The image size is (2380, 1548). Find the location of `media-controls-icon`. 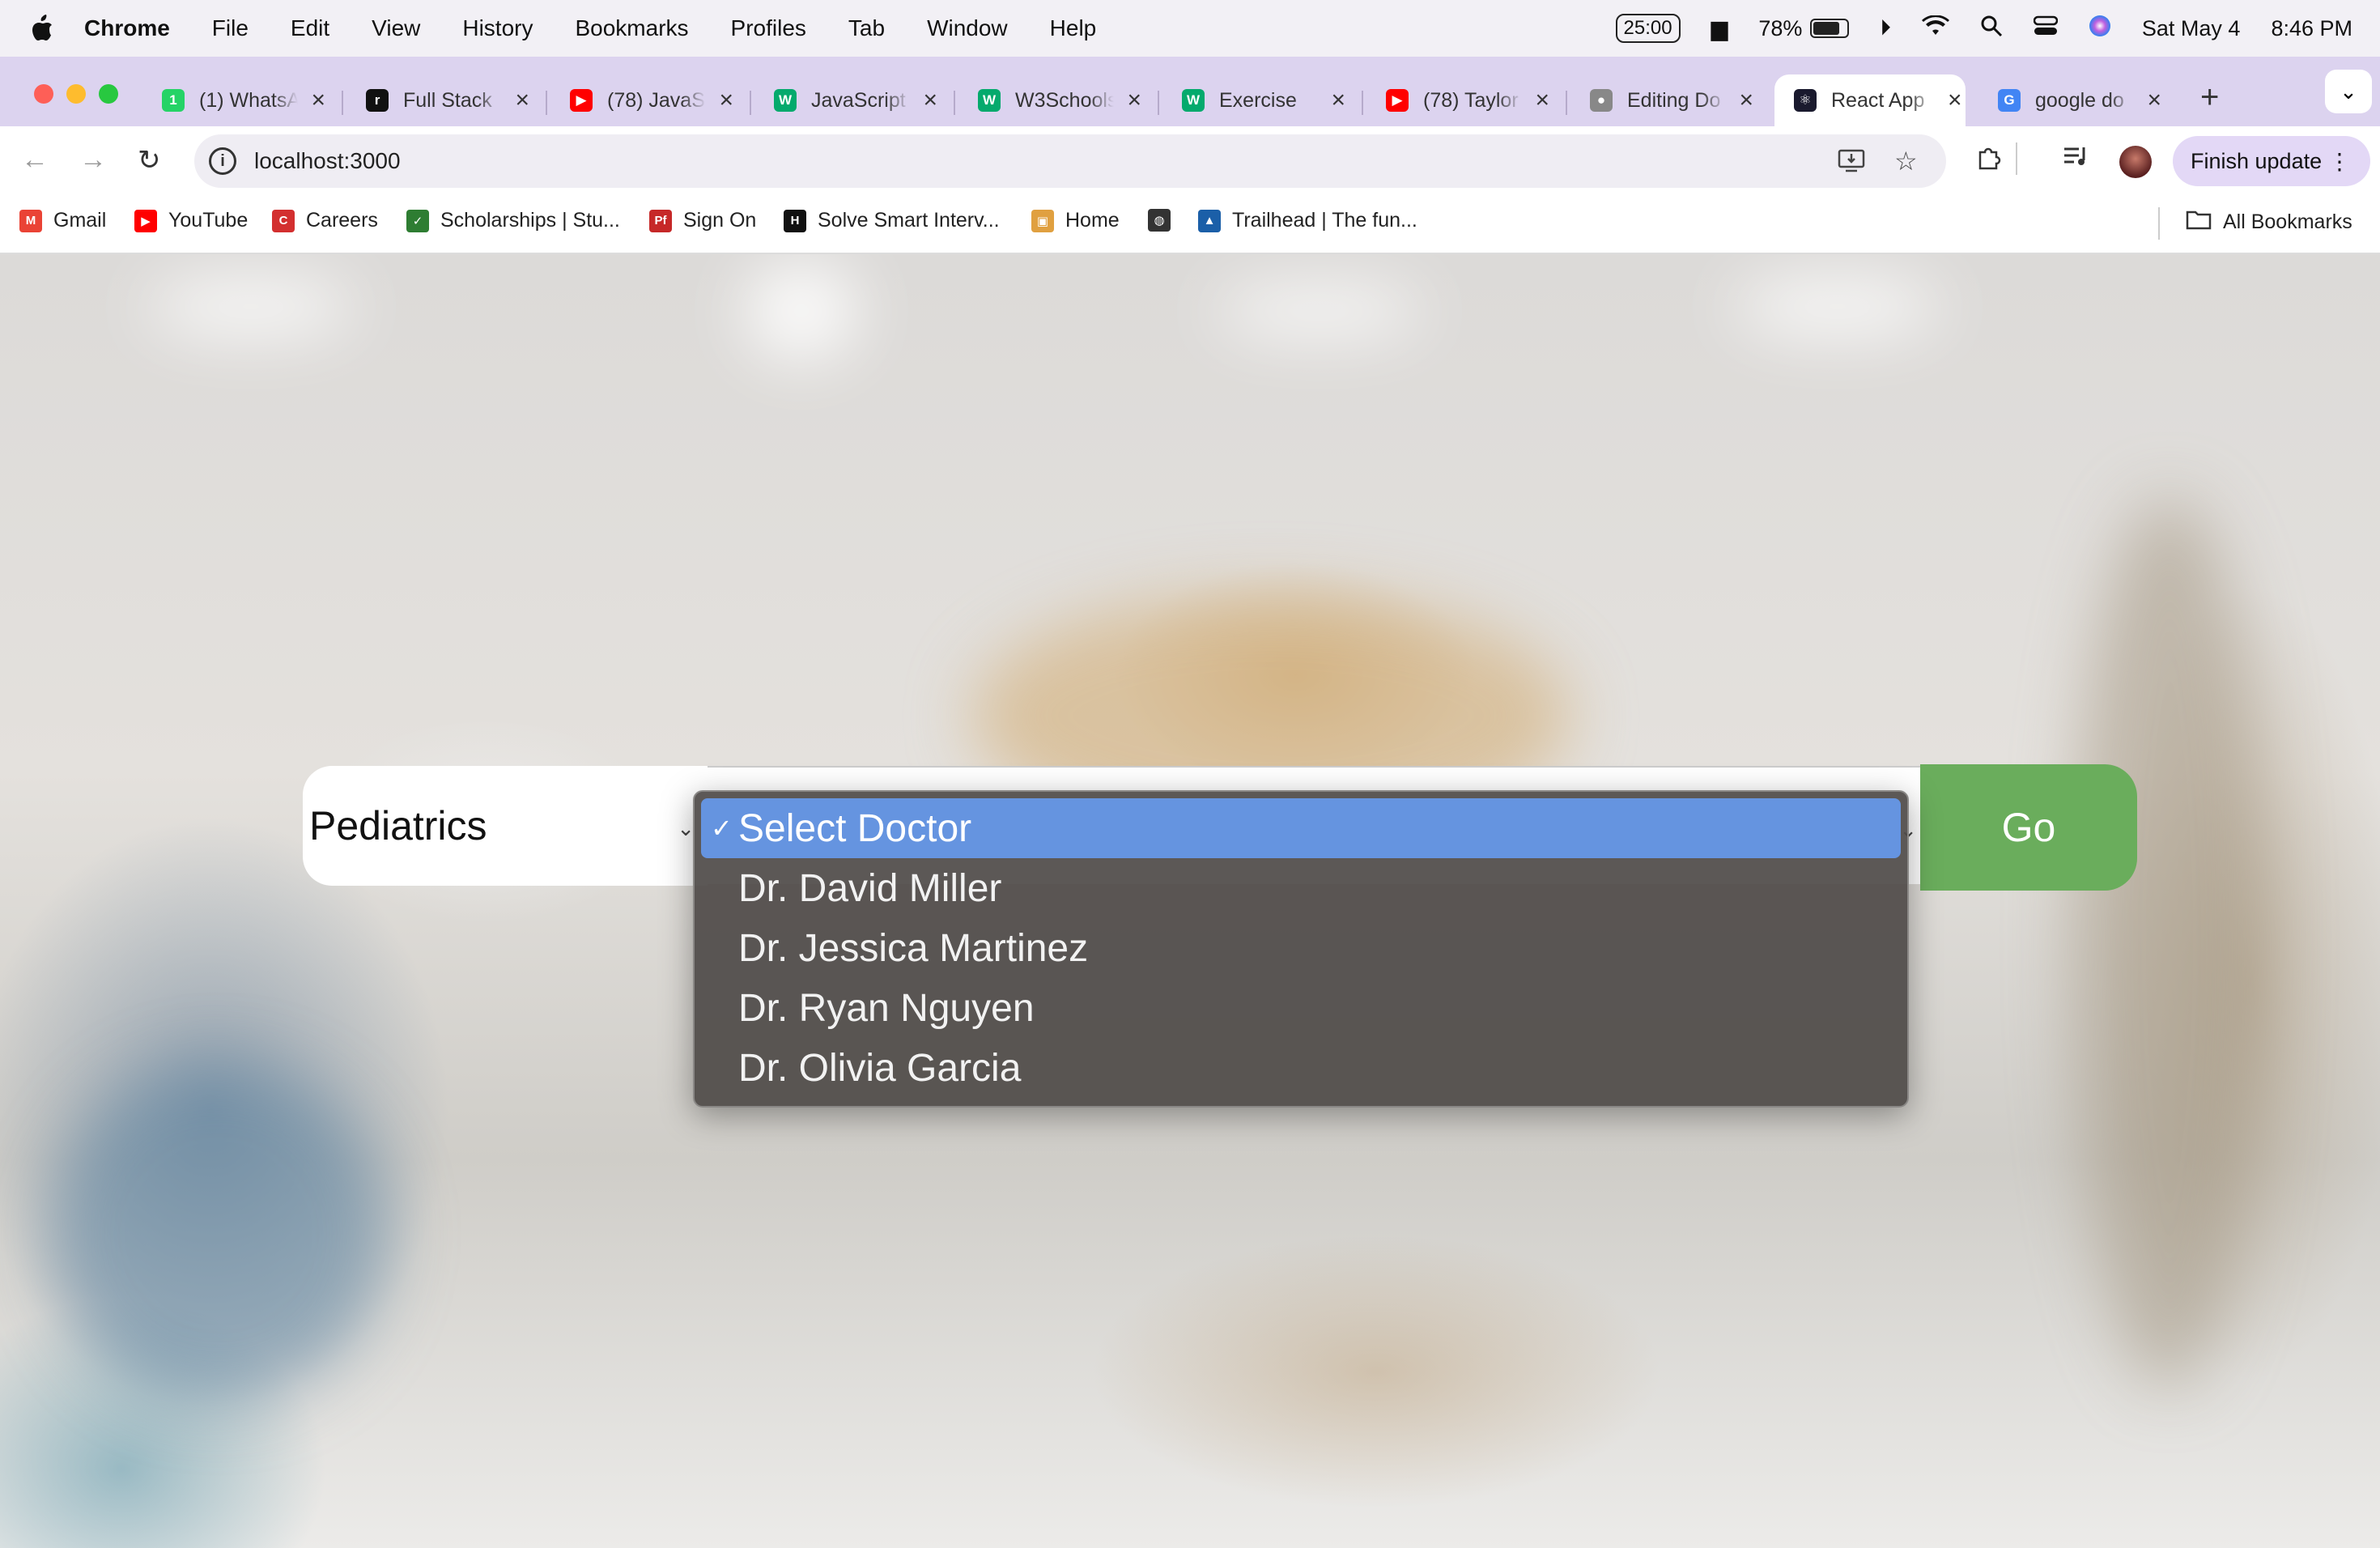

media-controls-icon is located at coordinates (2076, 159).